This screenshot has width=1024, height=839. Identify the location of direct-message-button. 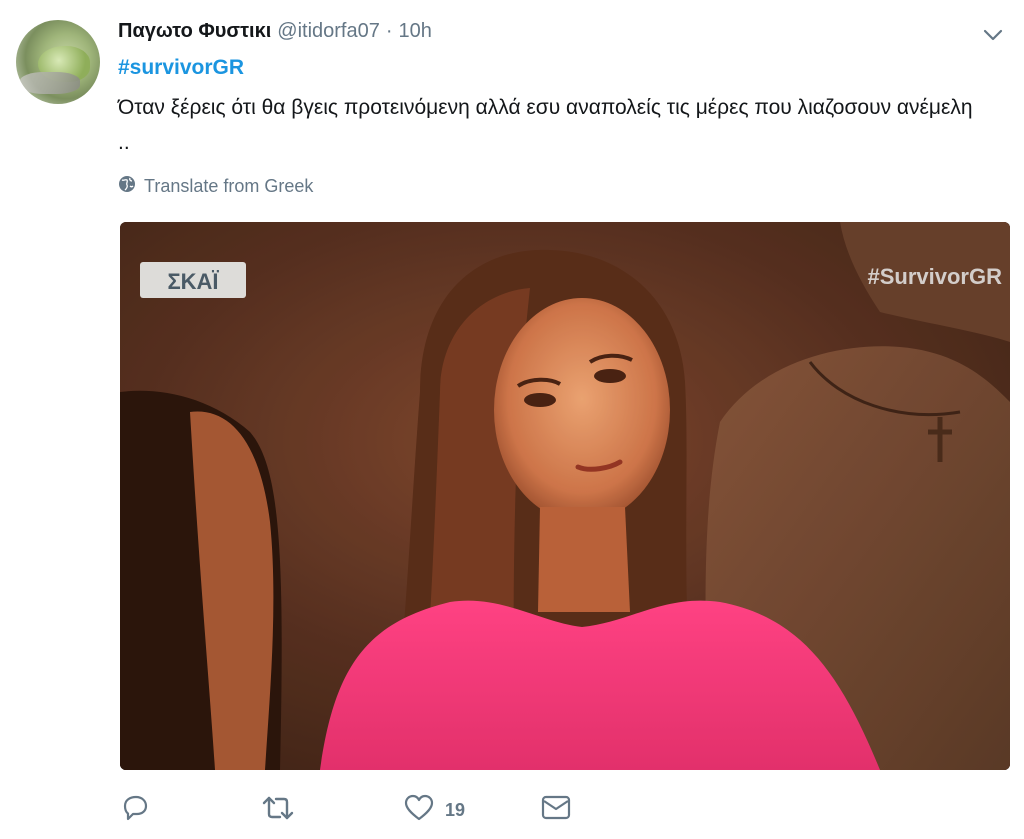
(556, 810).